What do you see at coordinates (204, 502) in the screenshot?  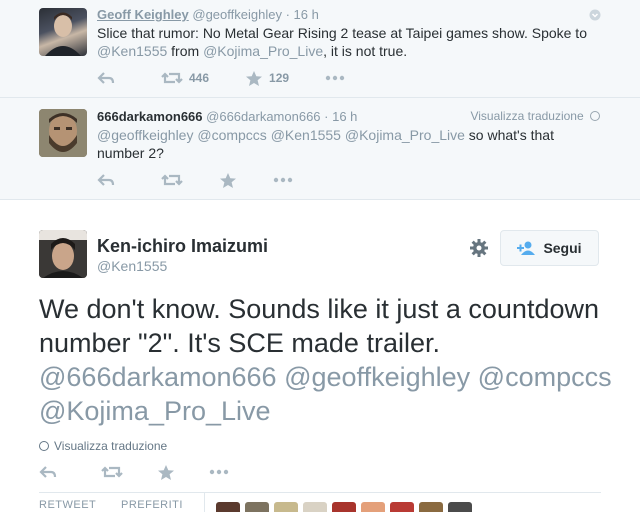 I see `stats-separator` at bounding box center [204, 502].